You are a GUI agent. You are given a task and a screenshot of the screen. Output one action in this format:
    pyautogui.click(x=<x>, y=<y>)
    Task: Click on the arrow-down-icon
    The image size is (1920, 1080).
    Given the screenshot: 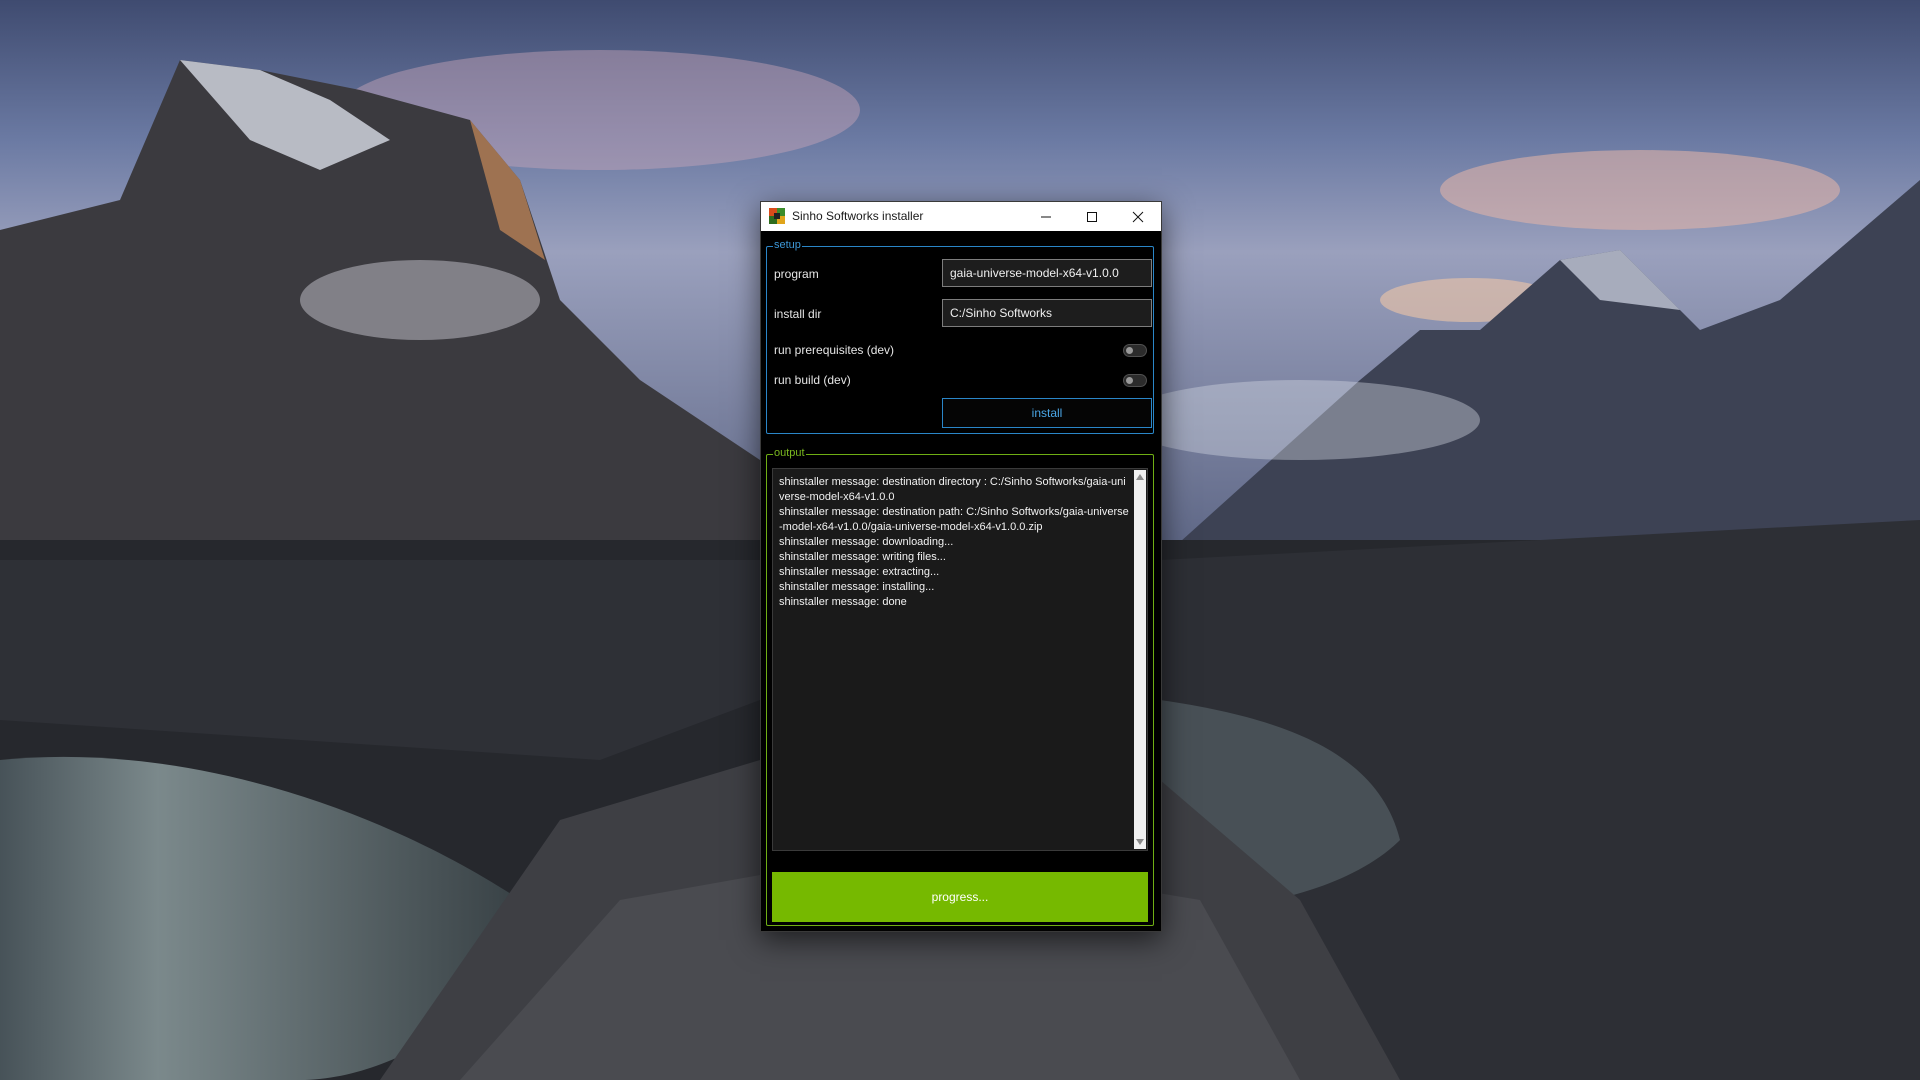 What is the action you would take?
    pyautogui.click(x=1140, y=842)
    